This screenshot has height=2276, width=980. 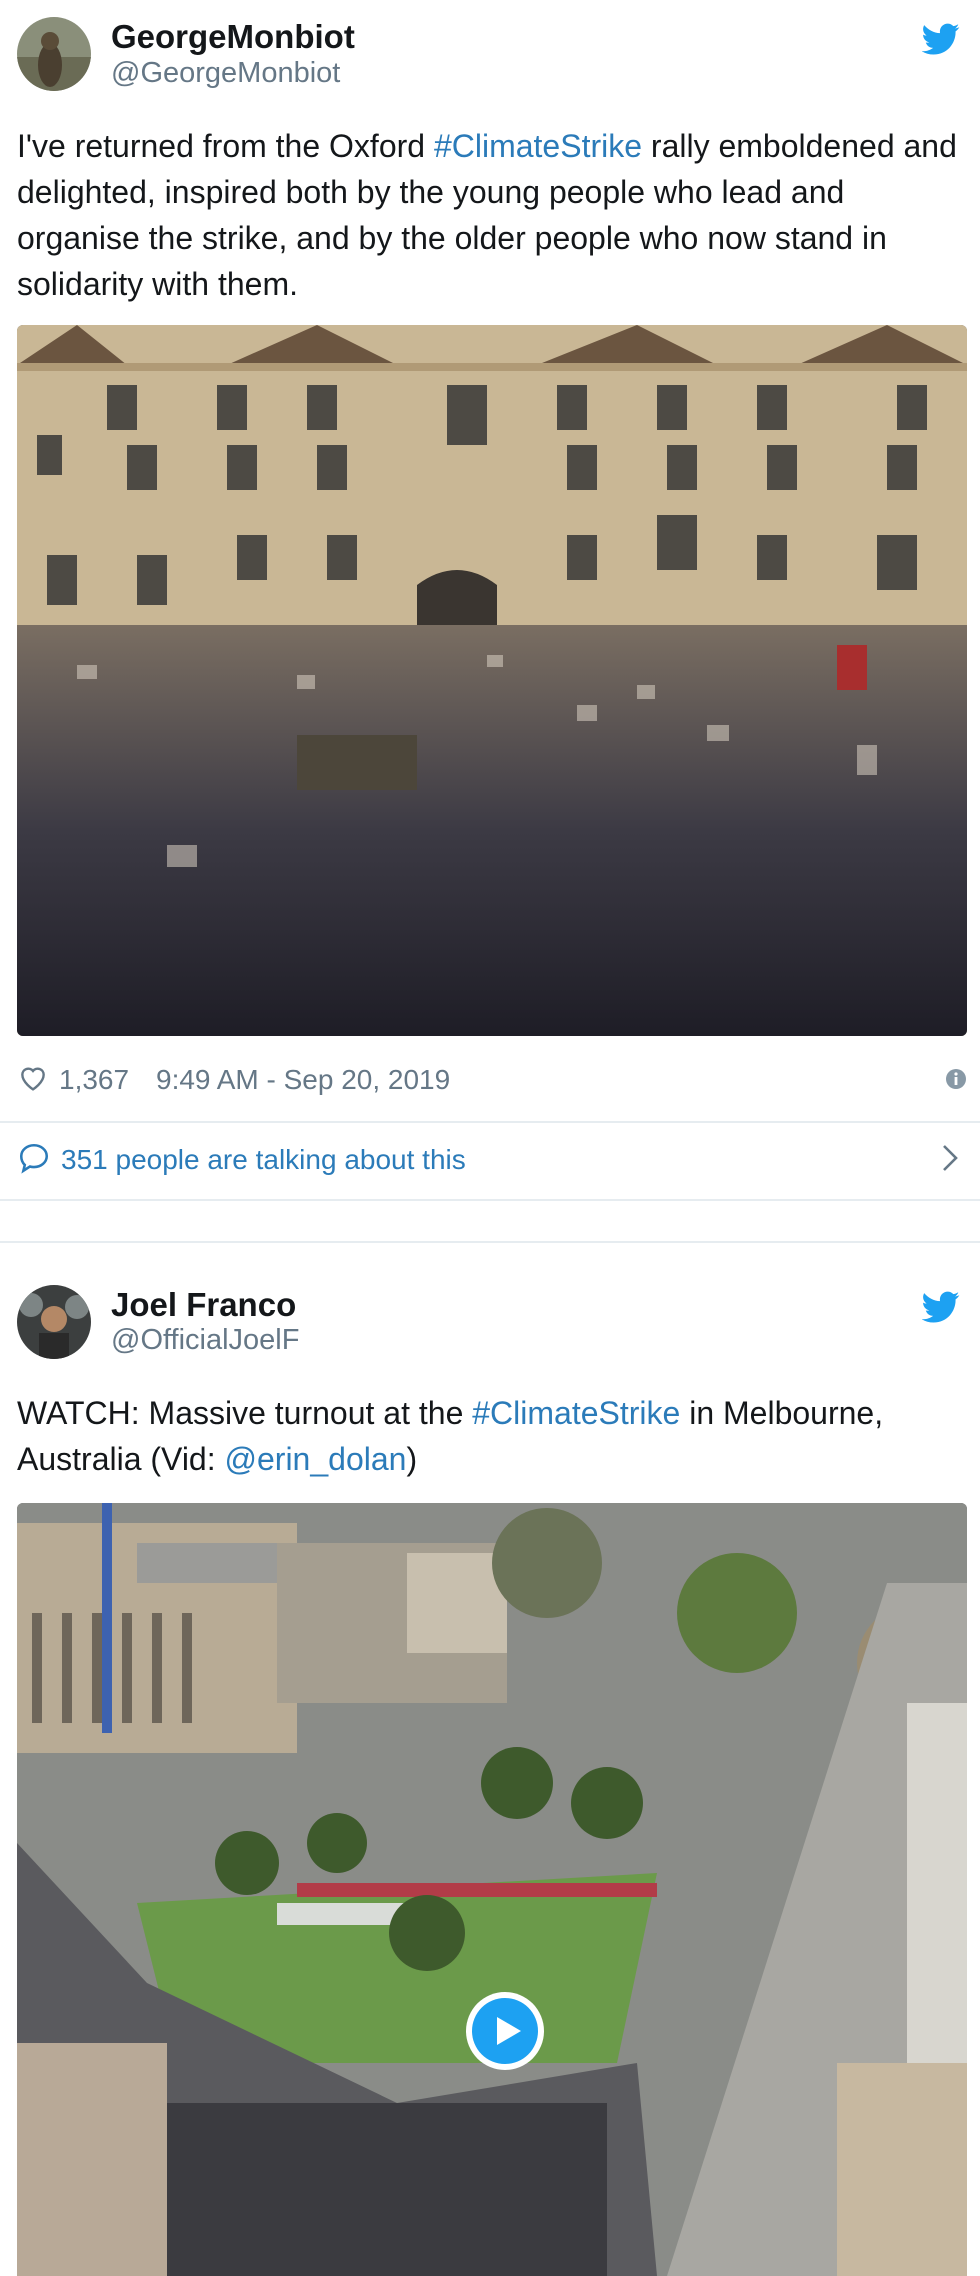 What do you see at coordinates (492, 1160) in the screenshot?
I see `conversation-link: 351 people are talking about this` at bounding box center [492, 1160].